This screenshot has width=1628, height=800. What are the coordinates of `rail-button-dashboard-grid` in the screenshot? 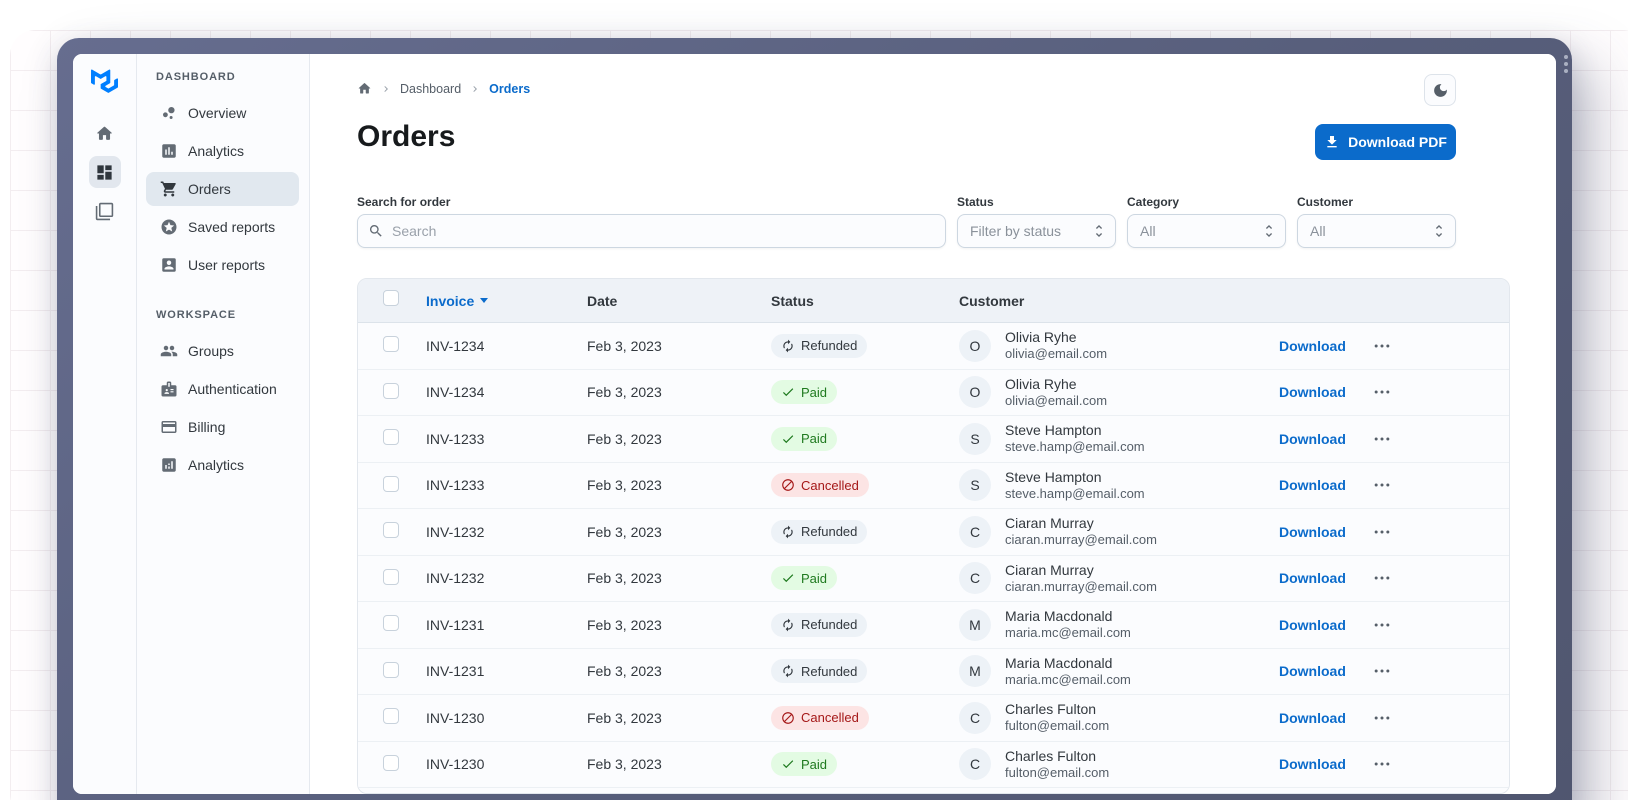 It's located at (104, 172).